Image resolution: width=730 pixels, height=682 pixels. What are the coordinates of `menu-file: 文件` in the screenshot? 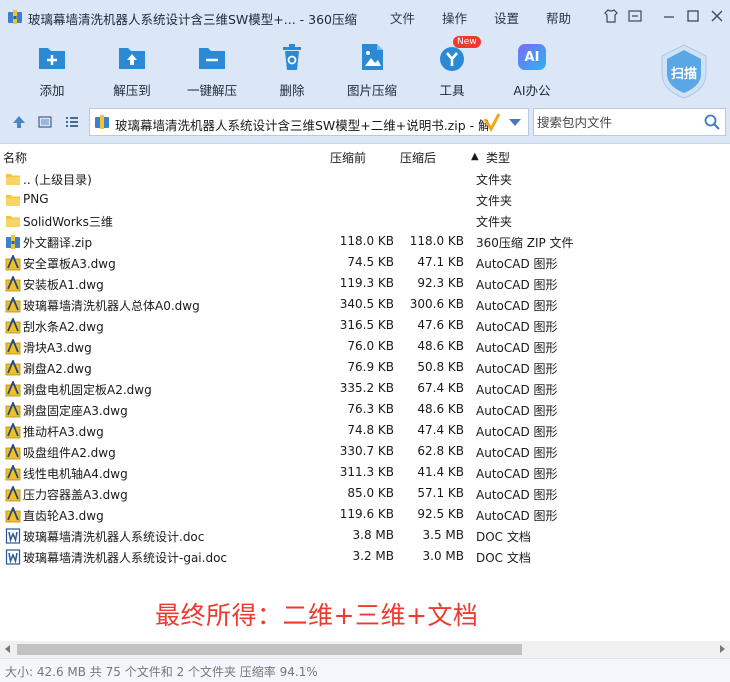 It's located at (402, 17).